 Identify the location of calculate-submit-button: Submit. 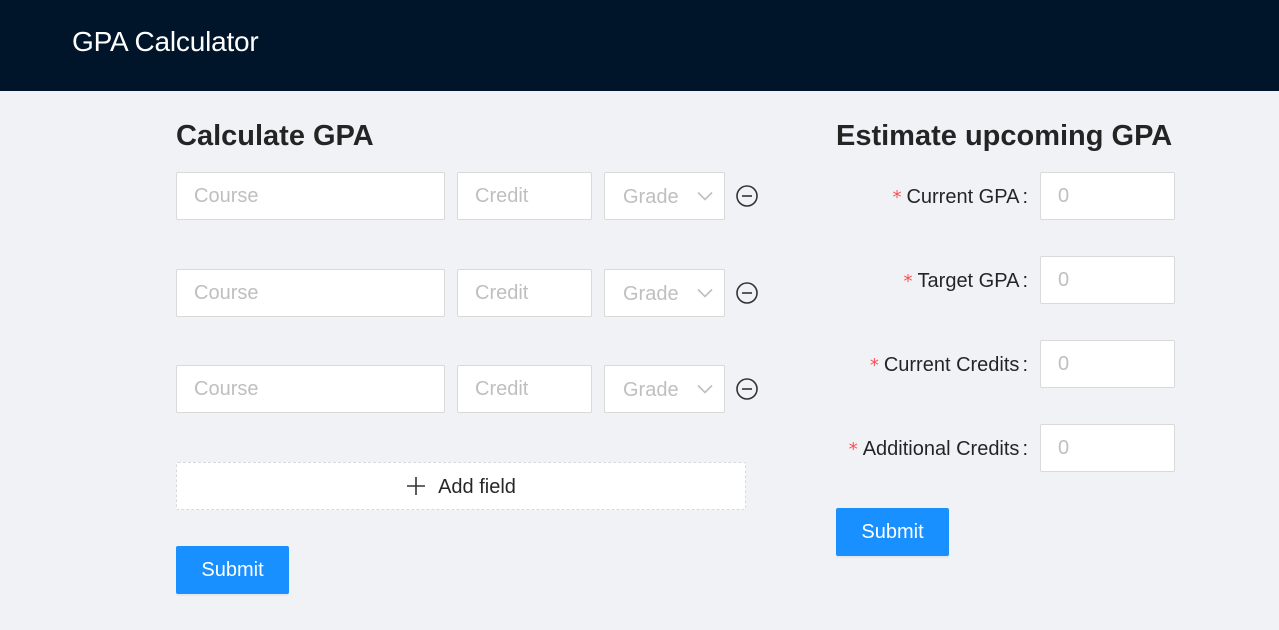
(232, 570).